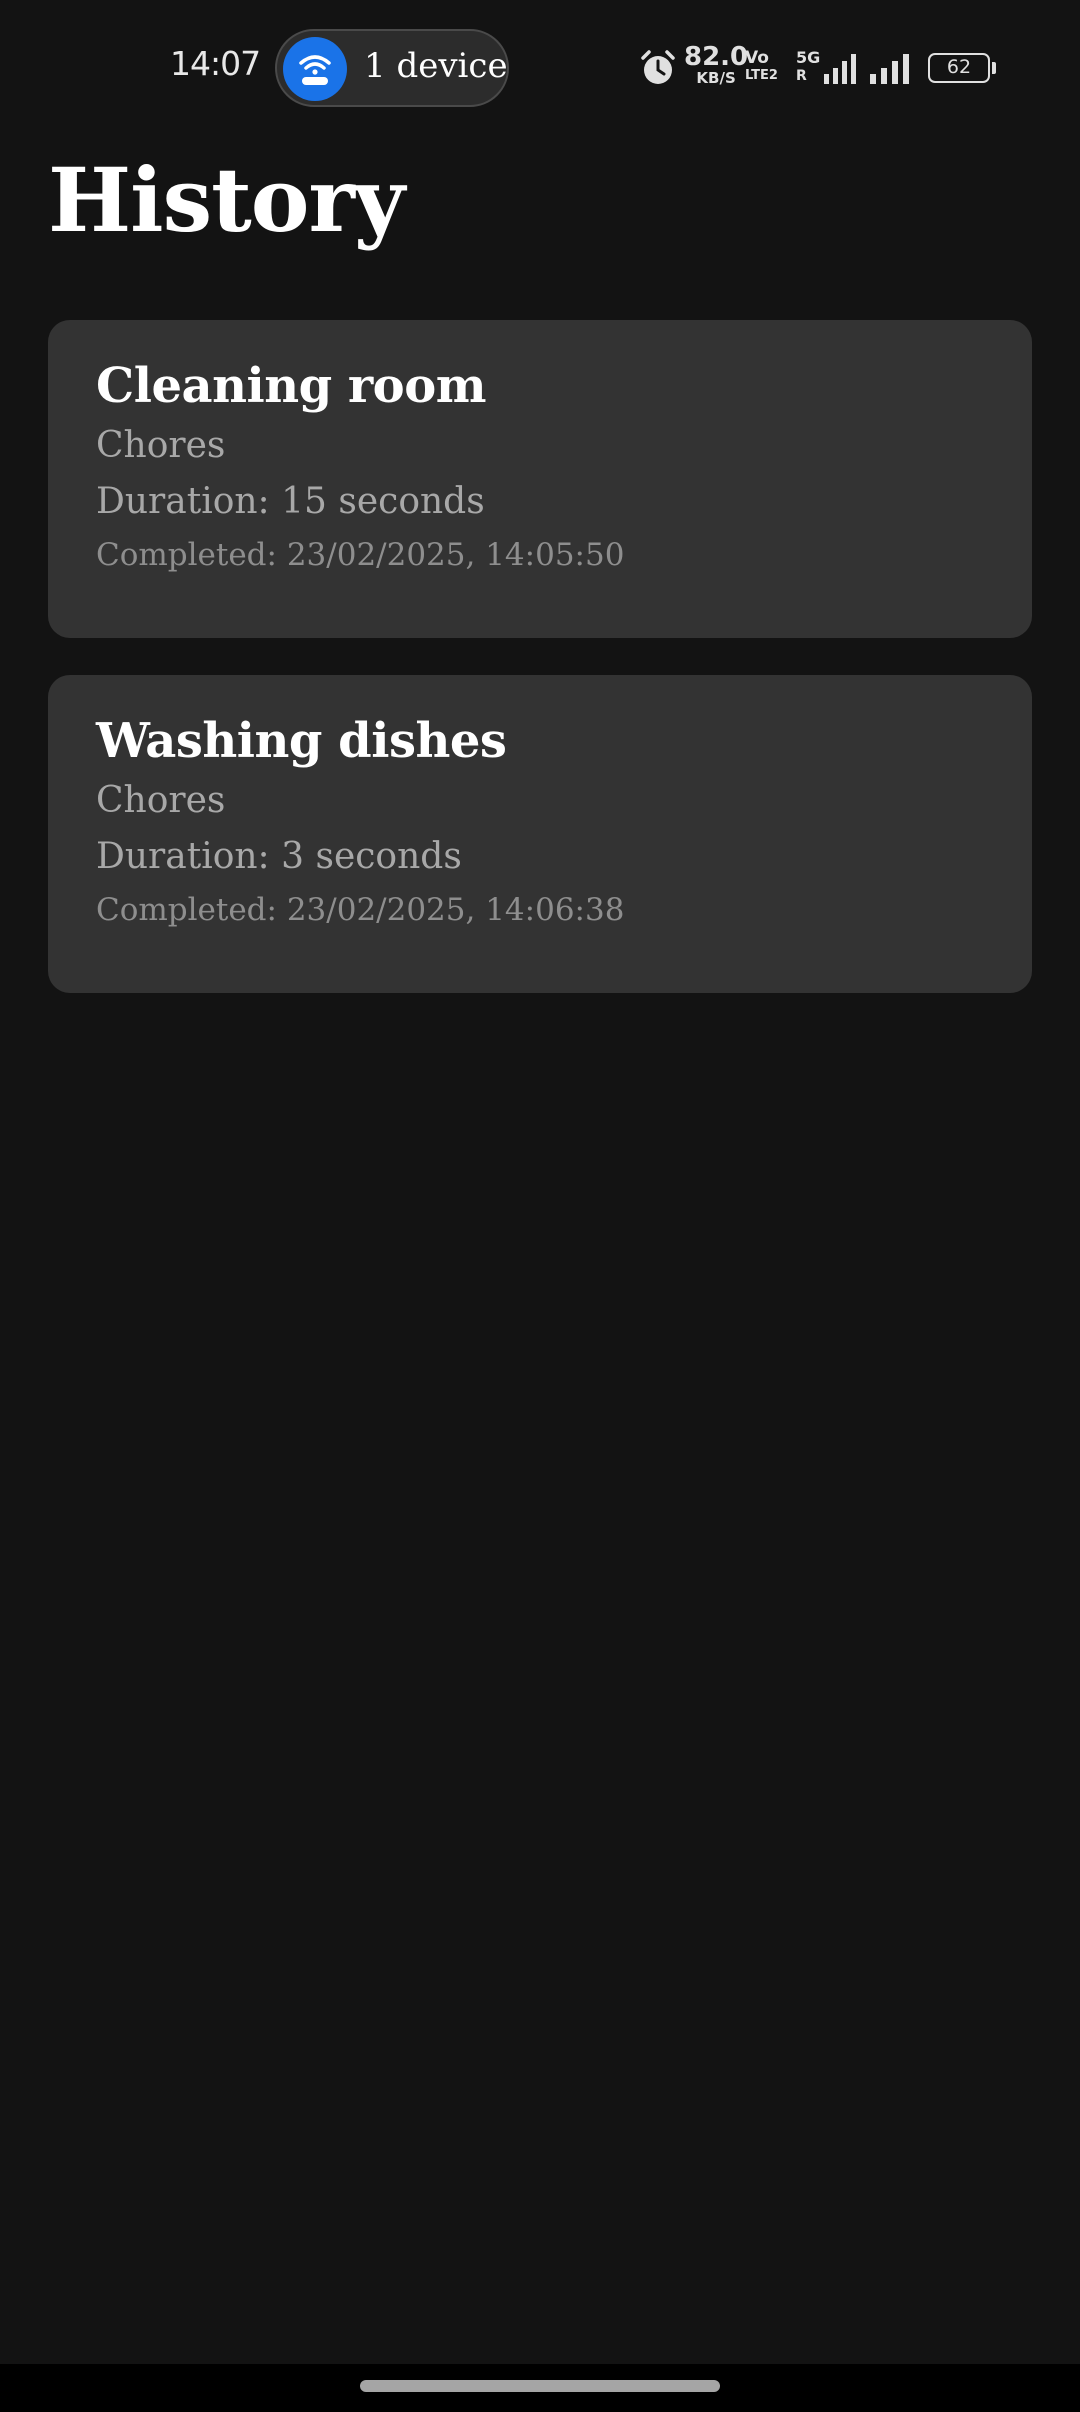 The height and width of the screenshot is (2412, 1080). What do you see at coordinates (360, 555) in the screenshot?
I see `task-completed-time: Completed: 23/02/2025, 14:05:50` at bounding box center [360, 555].